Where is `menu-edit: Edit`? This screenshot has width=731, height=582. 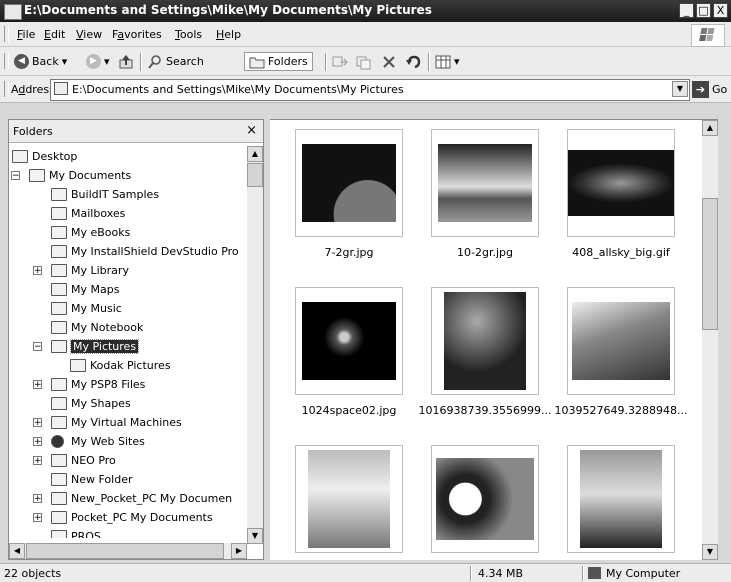 menu-edit: Edit is located at coordinates (54, 34).